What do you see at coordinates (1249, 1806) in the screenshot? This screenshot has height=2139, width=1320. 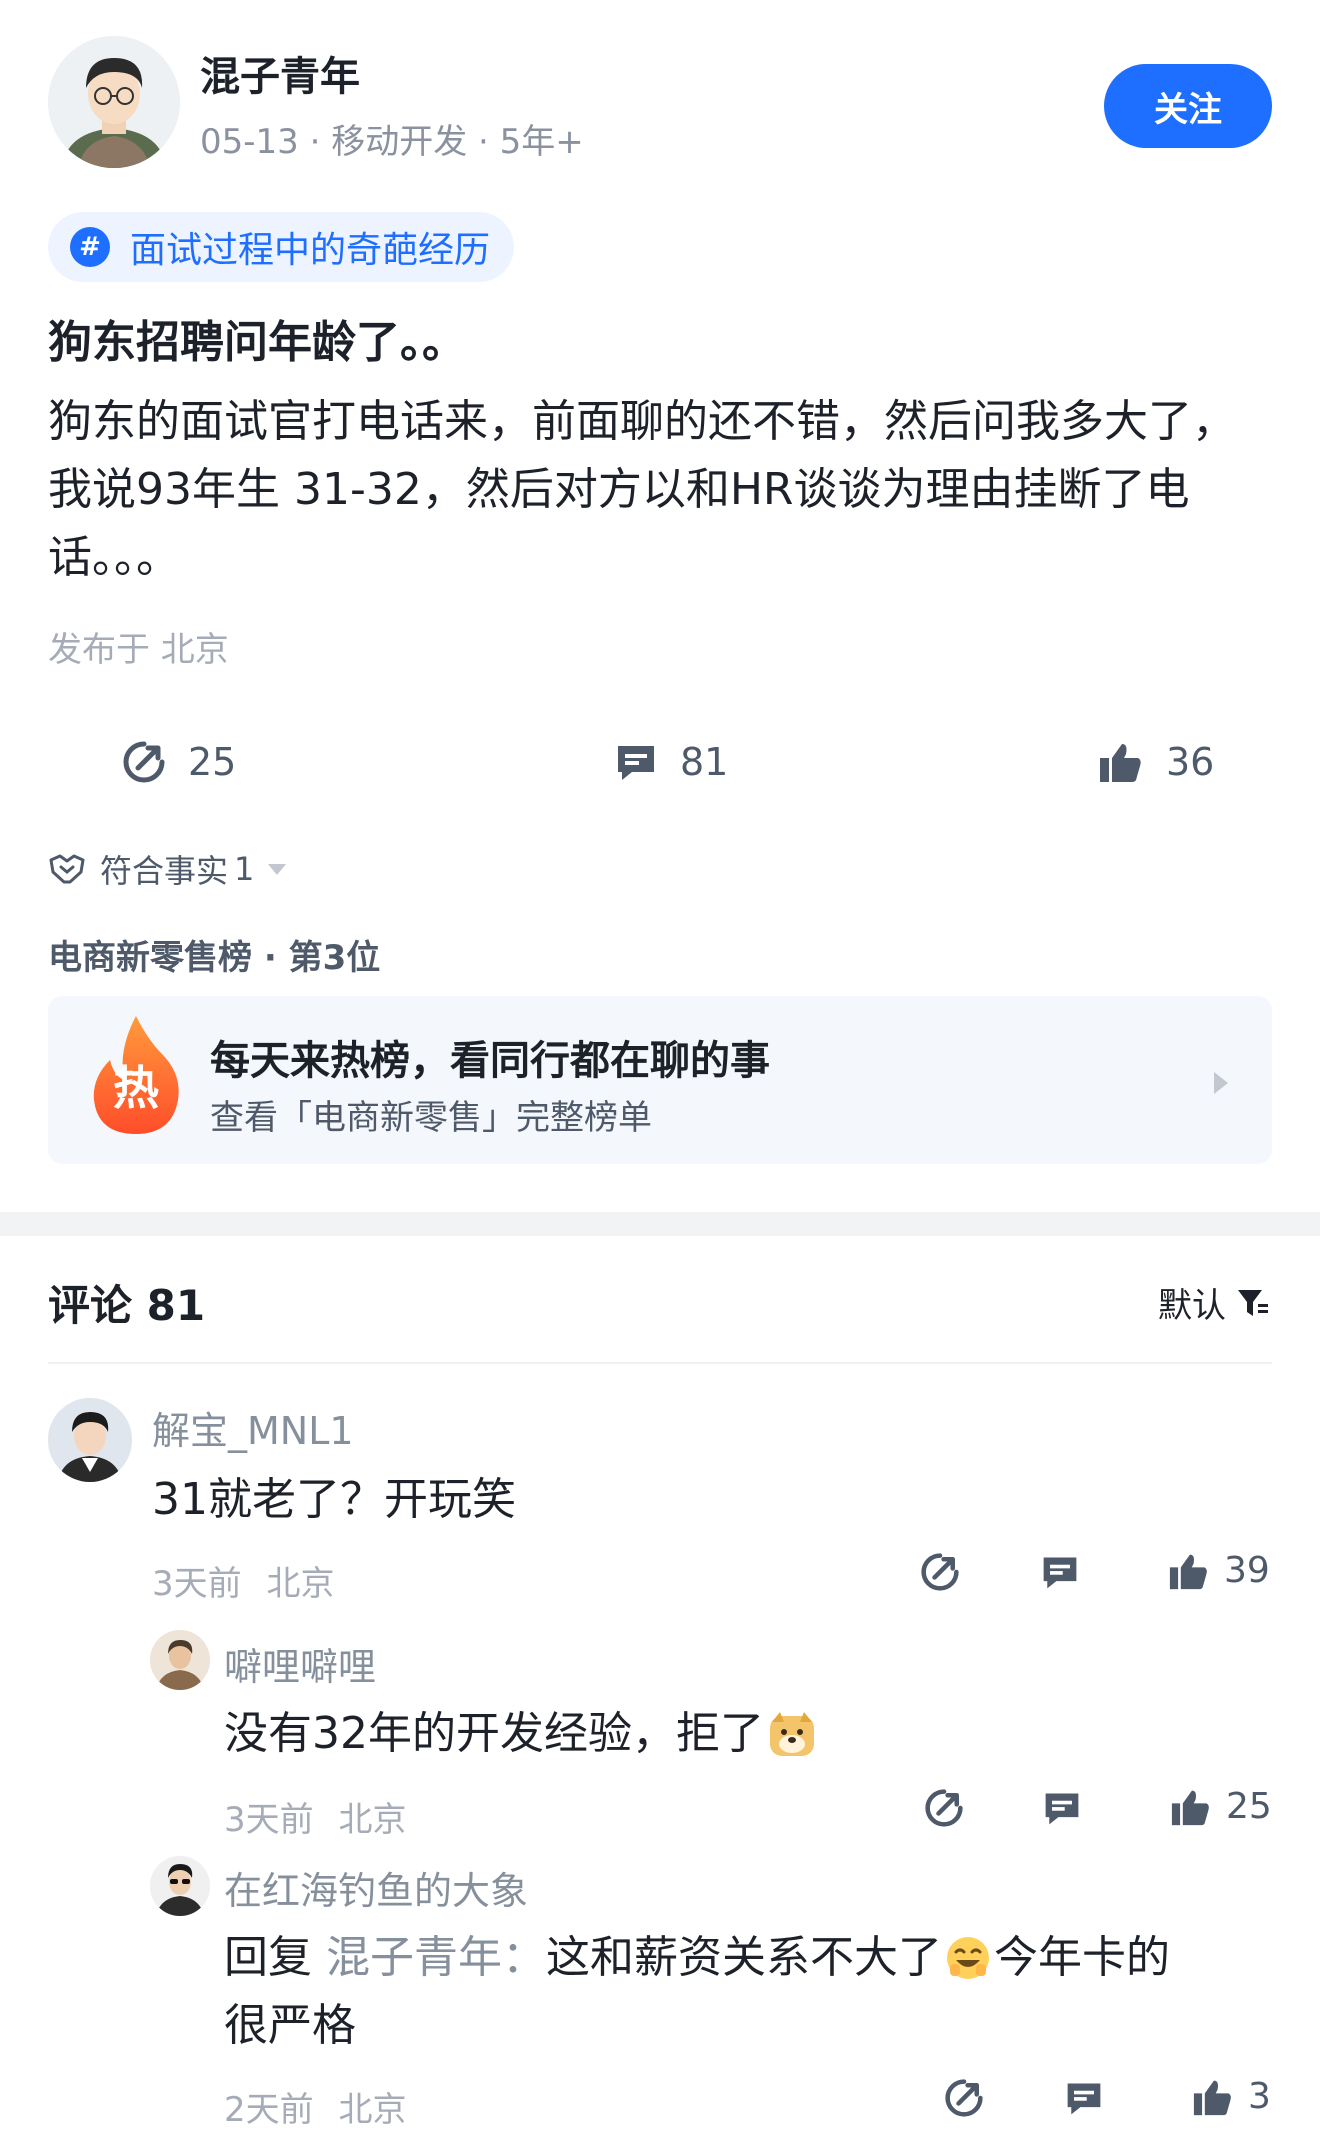 I see `comment-like-count: 25` at bounding box center [1249, 1806].